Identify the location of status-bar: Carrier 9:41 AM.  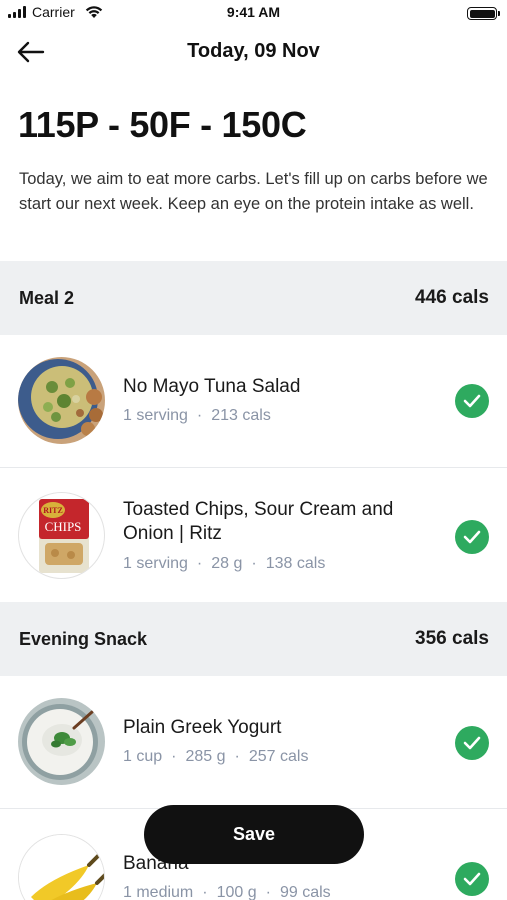
(253, 13).